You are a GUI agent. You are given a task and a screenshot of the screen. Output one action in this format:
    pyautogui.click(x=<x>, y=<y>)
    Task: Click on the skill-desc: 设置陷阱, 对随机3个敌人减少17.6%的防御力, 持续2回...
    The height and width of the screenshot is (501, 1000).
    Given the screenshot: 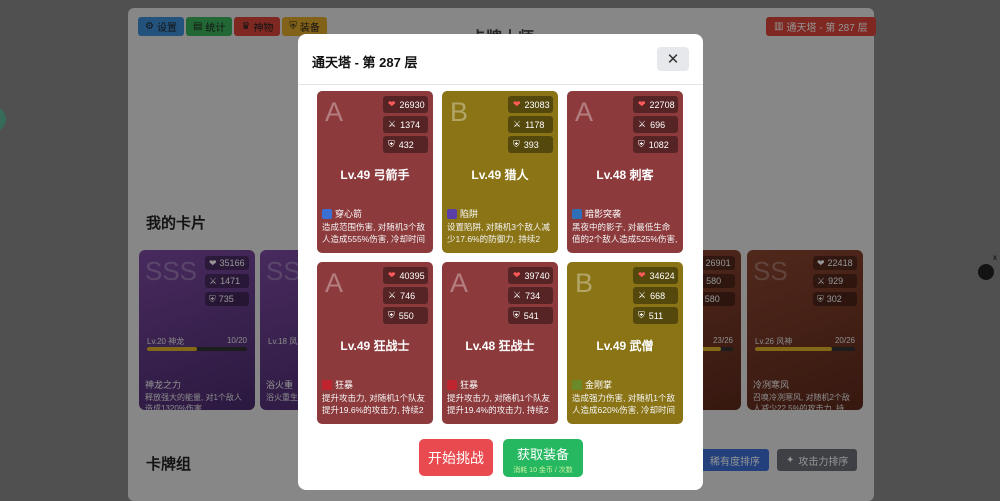 What is the action you would take?
    pyautogui.click(x=498, y=234)
    